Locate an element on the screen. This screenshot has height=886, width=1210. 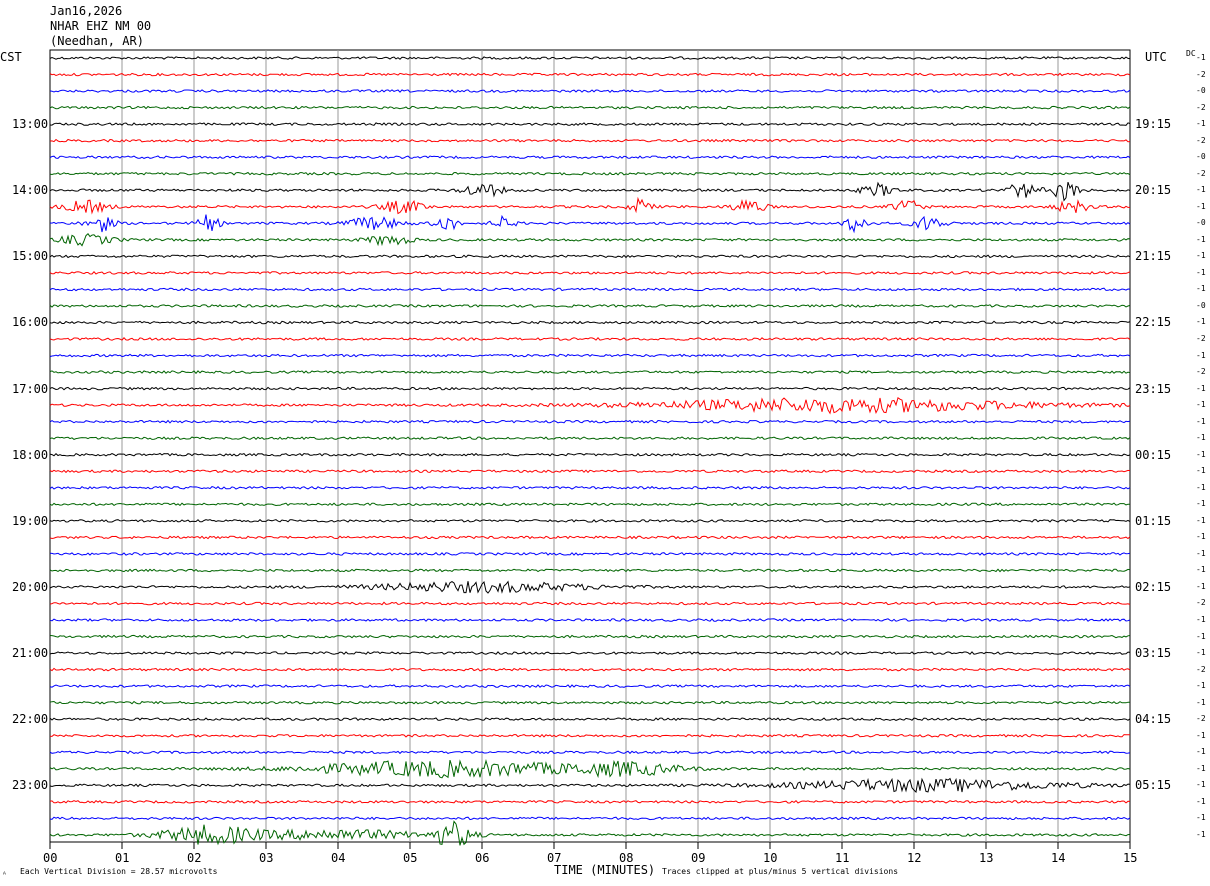
x-tick-label: 09 is located at coordinates (698, 858).